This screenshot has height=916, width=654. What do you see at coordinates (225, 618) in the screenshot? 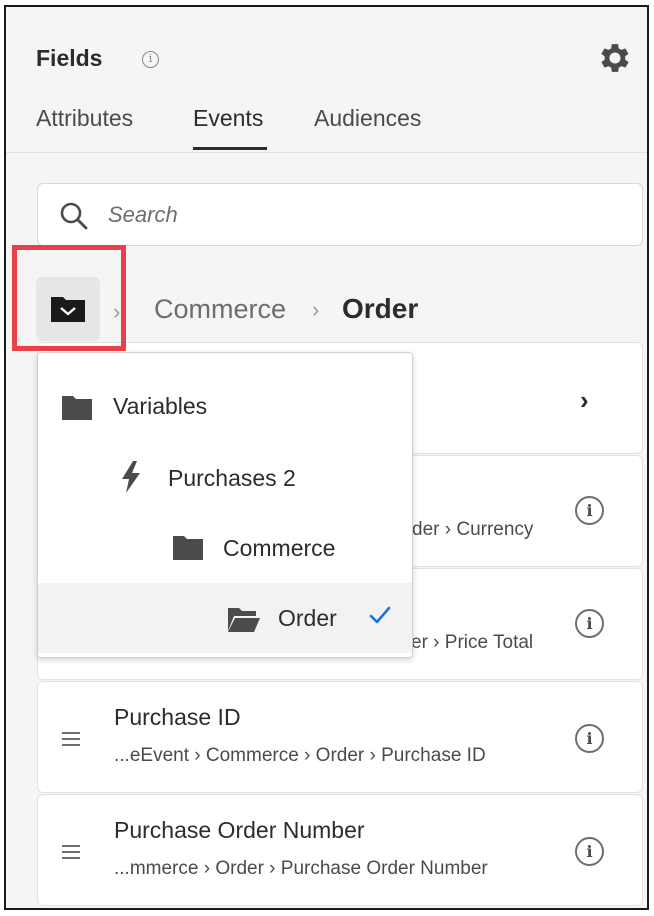
I see `menu-item-order: Order` at bounding box center [225, 618].